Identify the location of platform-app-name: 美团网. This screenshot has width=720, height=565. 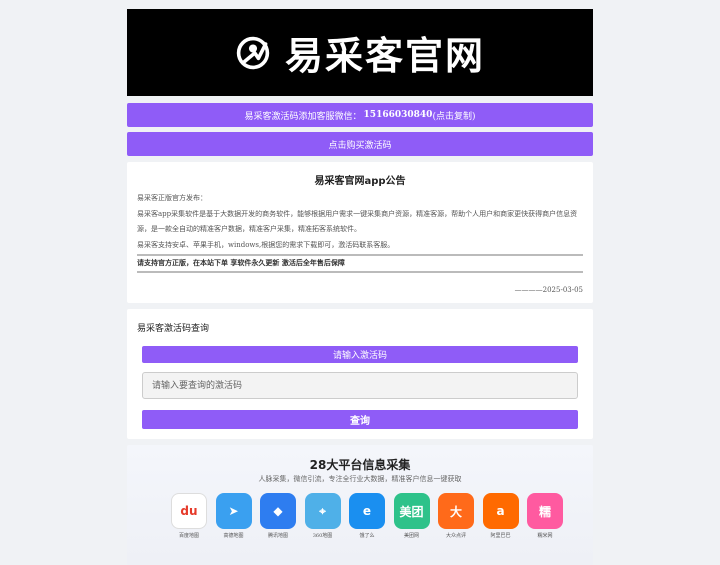
(411, 536).